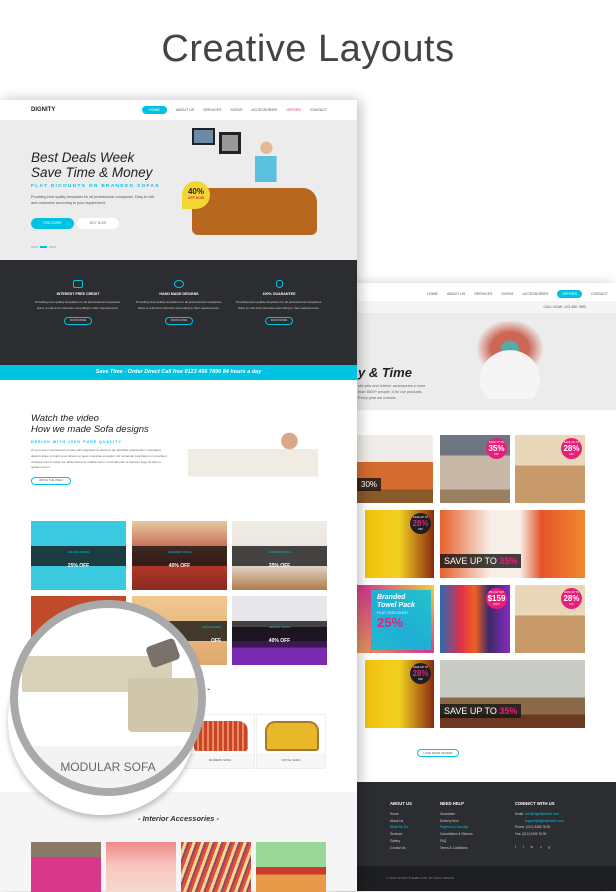 This screenshot has width=616, height=892. Describe the element at coordinates (230, 143) in the screenshot. I see `picture-frame-image` at that location.